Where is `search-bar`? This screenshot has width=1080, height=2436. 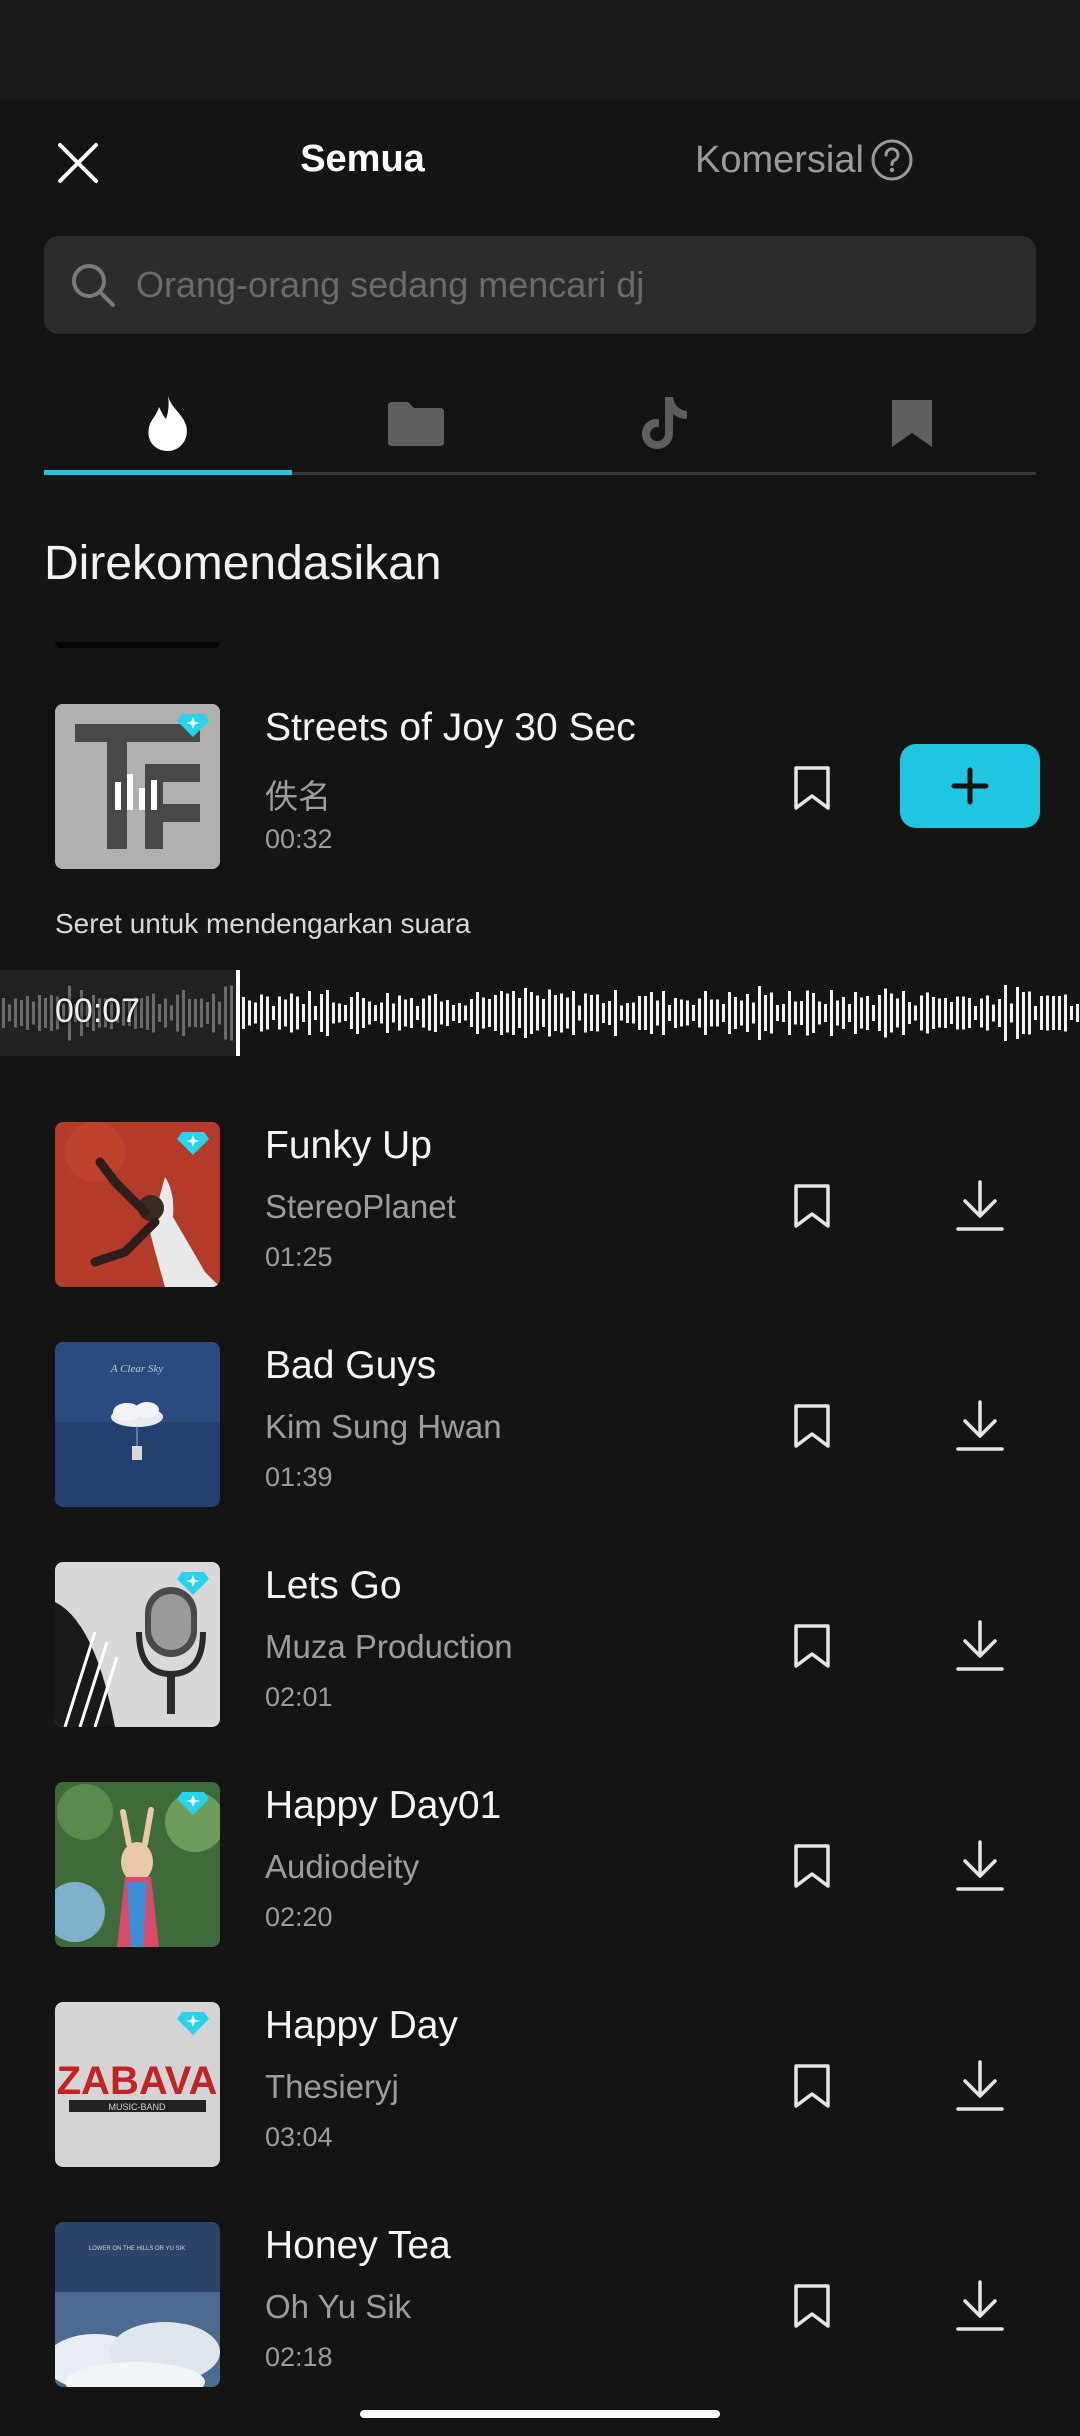
search-bar is located at coordinates (540, 285).